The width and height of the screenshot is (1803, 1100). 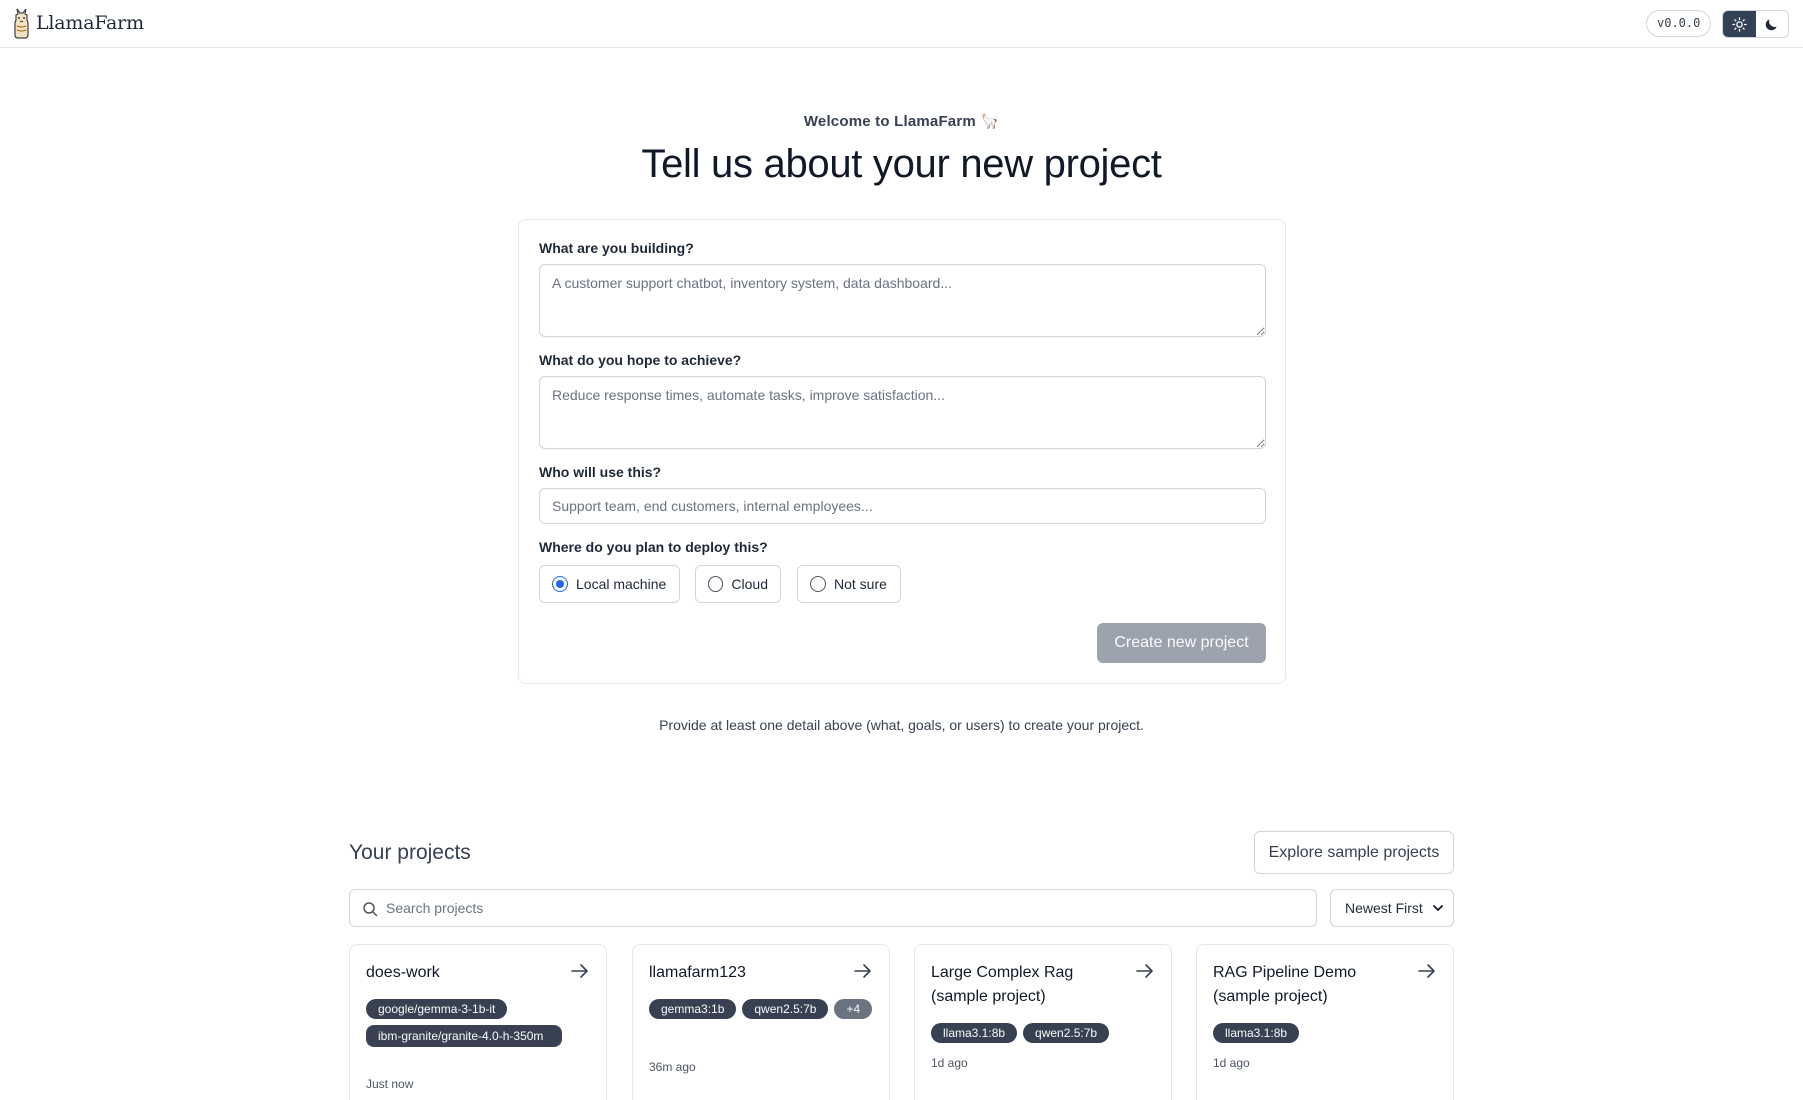 I want to click on project-updated-time: Just now, so click(x=390, y=1084).